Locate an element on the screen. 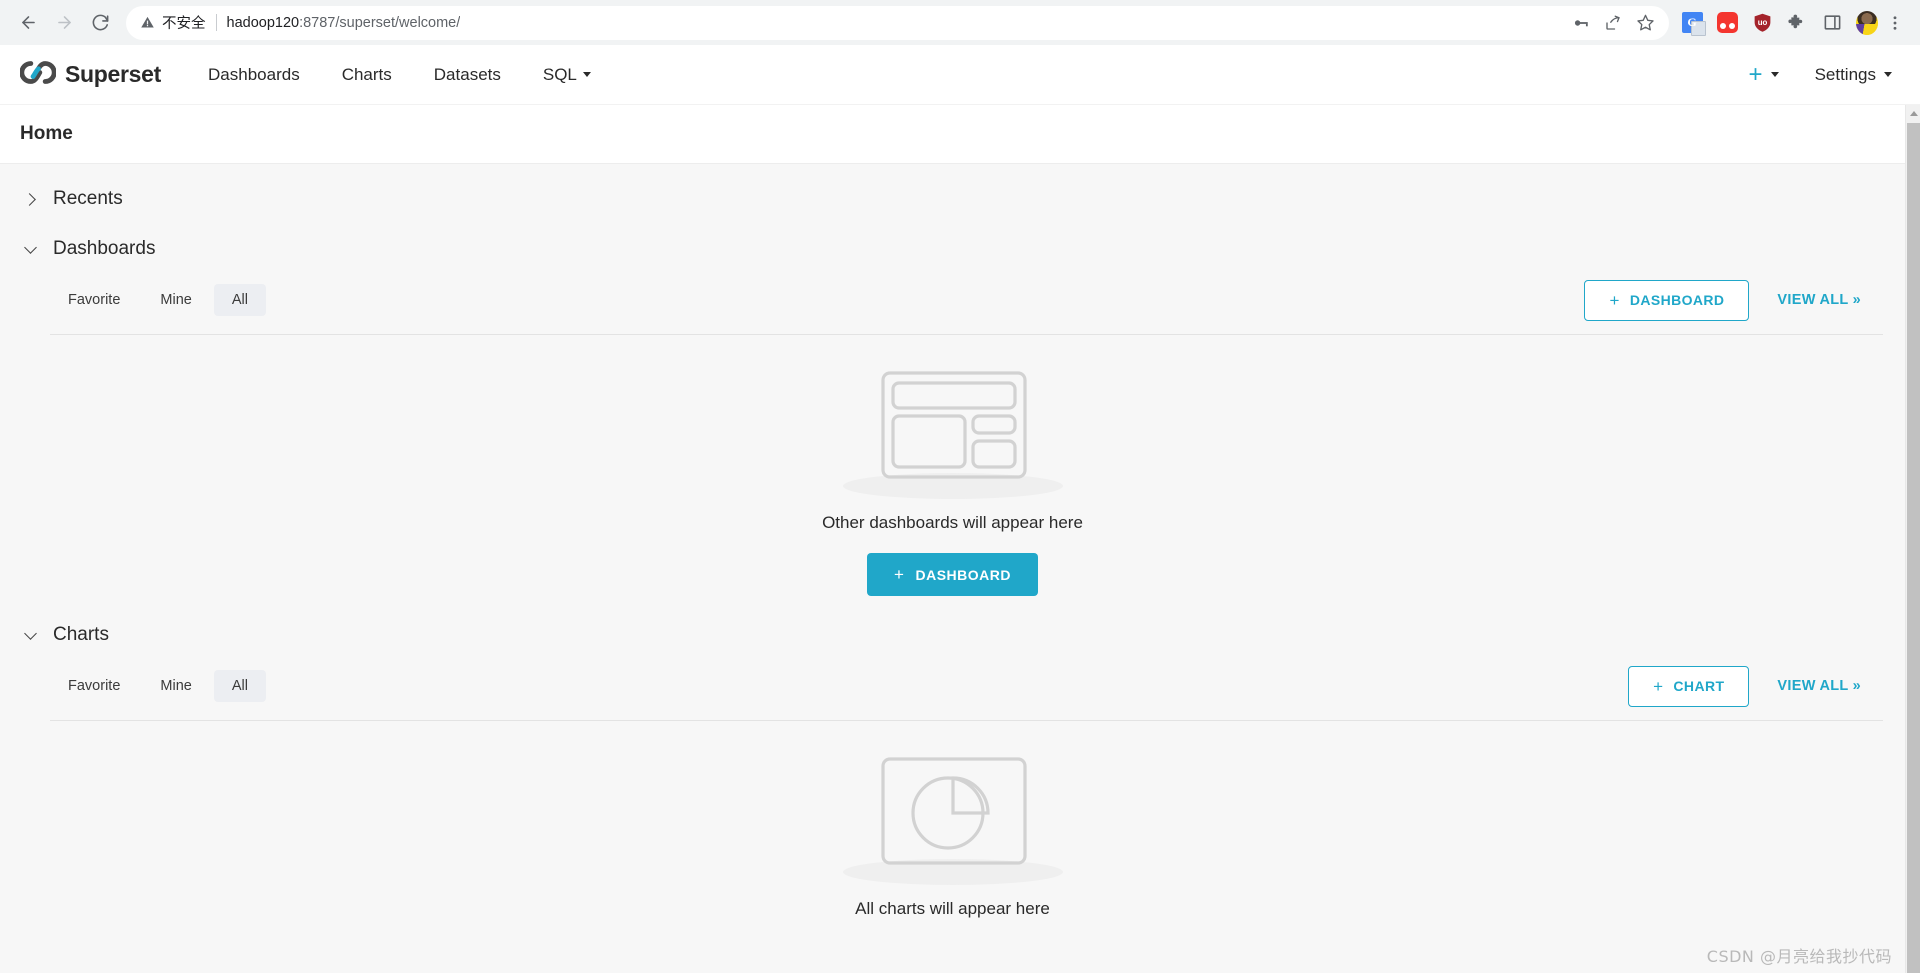 The width and height of the screenshot is (1920, 973). dashboard-layout-placeholder-icon is located at coordinates (952, 434).